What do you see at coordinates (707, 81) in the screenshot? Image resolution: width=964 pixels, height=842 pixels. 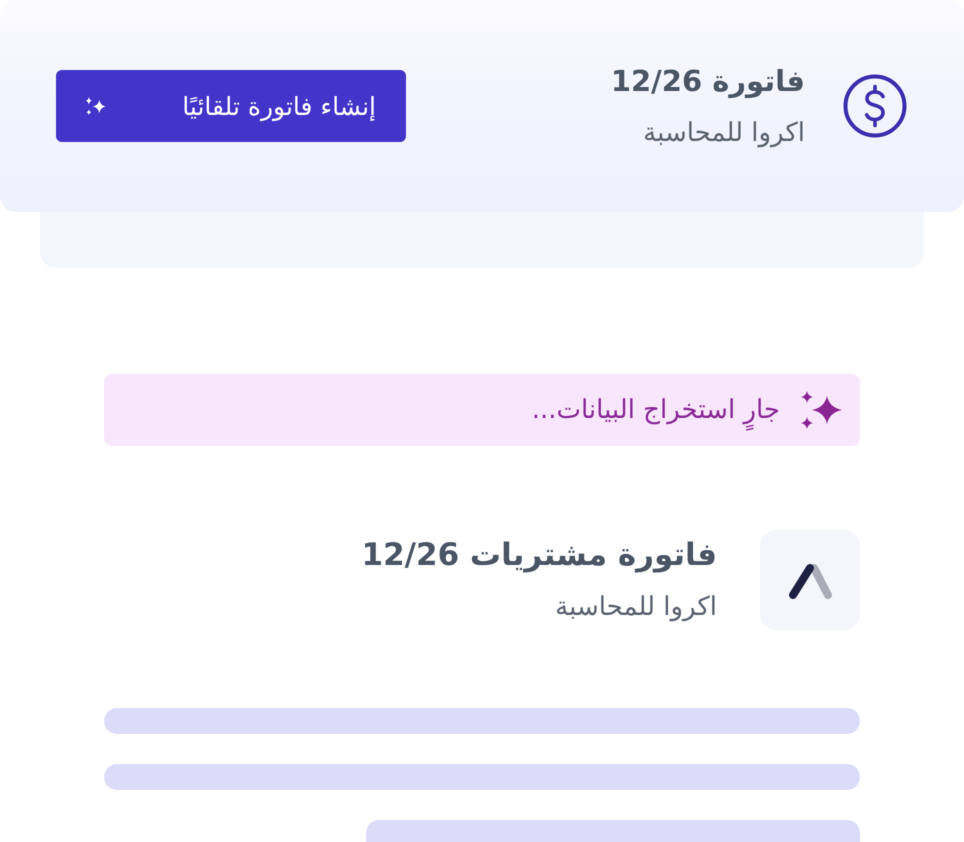 I see `invoice-title: فاتورة 12/26` at bounding box center [707, 81].